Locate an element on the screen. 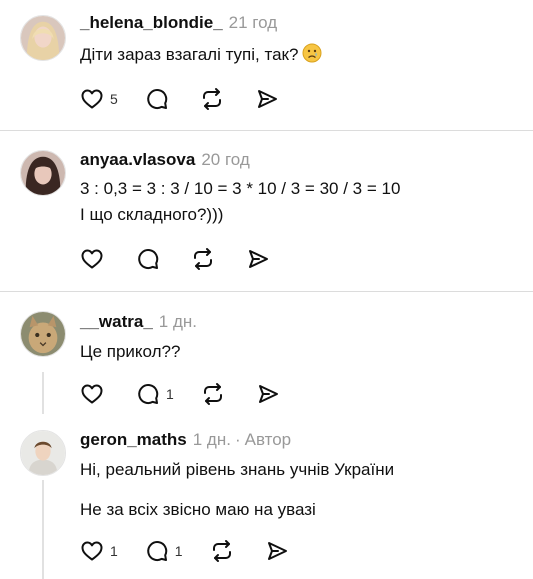 The image size is (533, 579). comment-text: Це прикол?? is located at coordinates (130, 352).